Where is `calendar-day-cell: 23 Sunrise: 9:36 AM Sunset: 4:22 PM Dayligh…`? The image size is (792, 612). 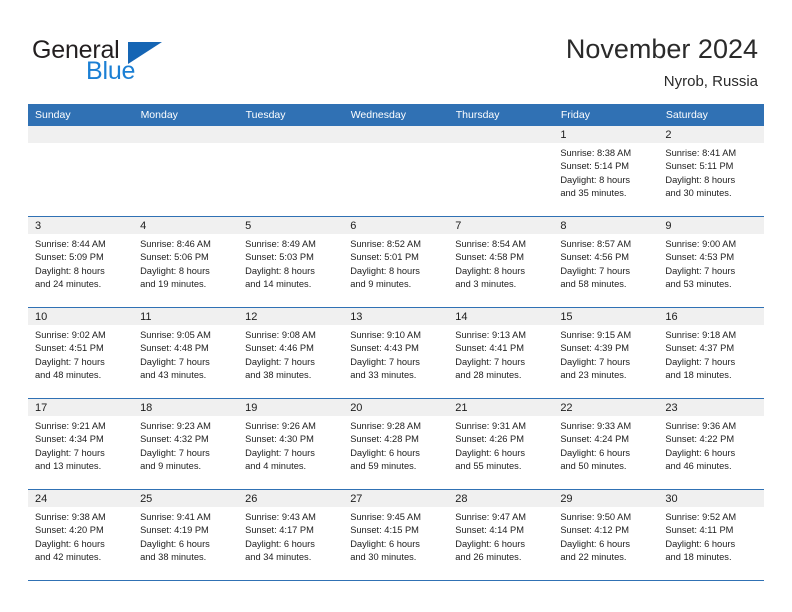
calendar-day-cell: 23 Sunrise: 9:36 AM Sunset: 4:22 PM Dayligh… is located at coordinates (711, 444).